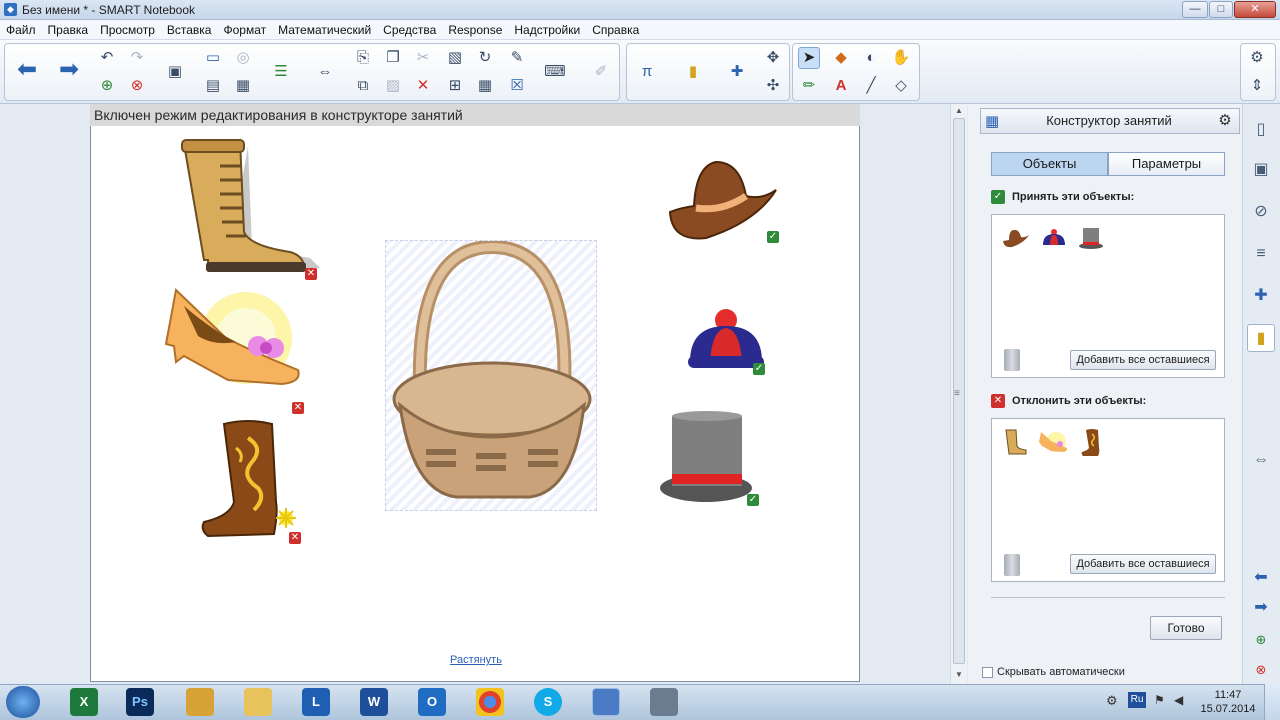 The image size is (1280, 720). I want to click on properties-icon: ✎, so click(517, 58).